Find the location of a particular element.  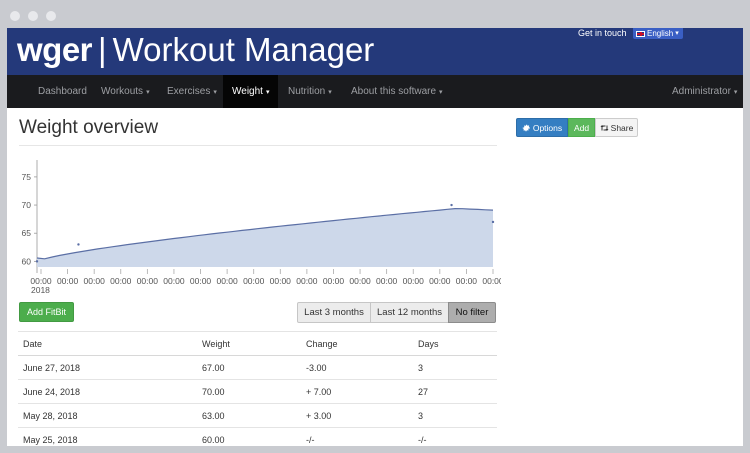

share-button: Share is located at coordinates (616, 127).